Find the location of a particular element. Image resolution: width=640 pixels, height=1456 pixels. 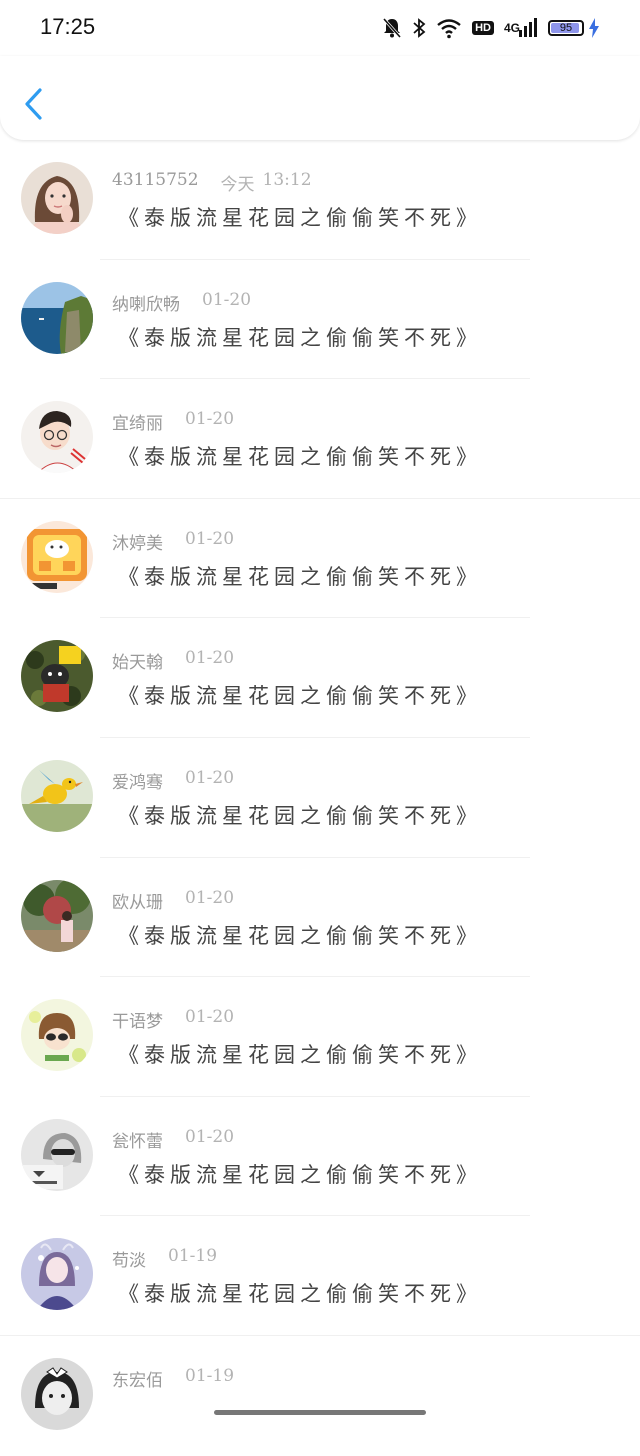

hd-icon: HD is located at coordinates (483, 28).